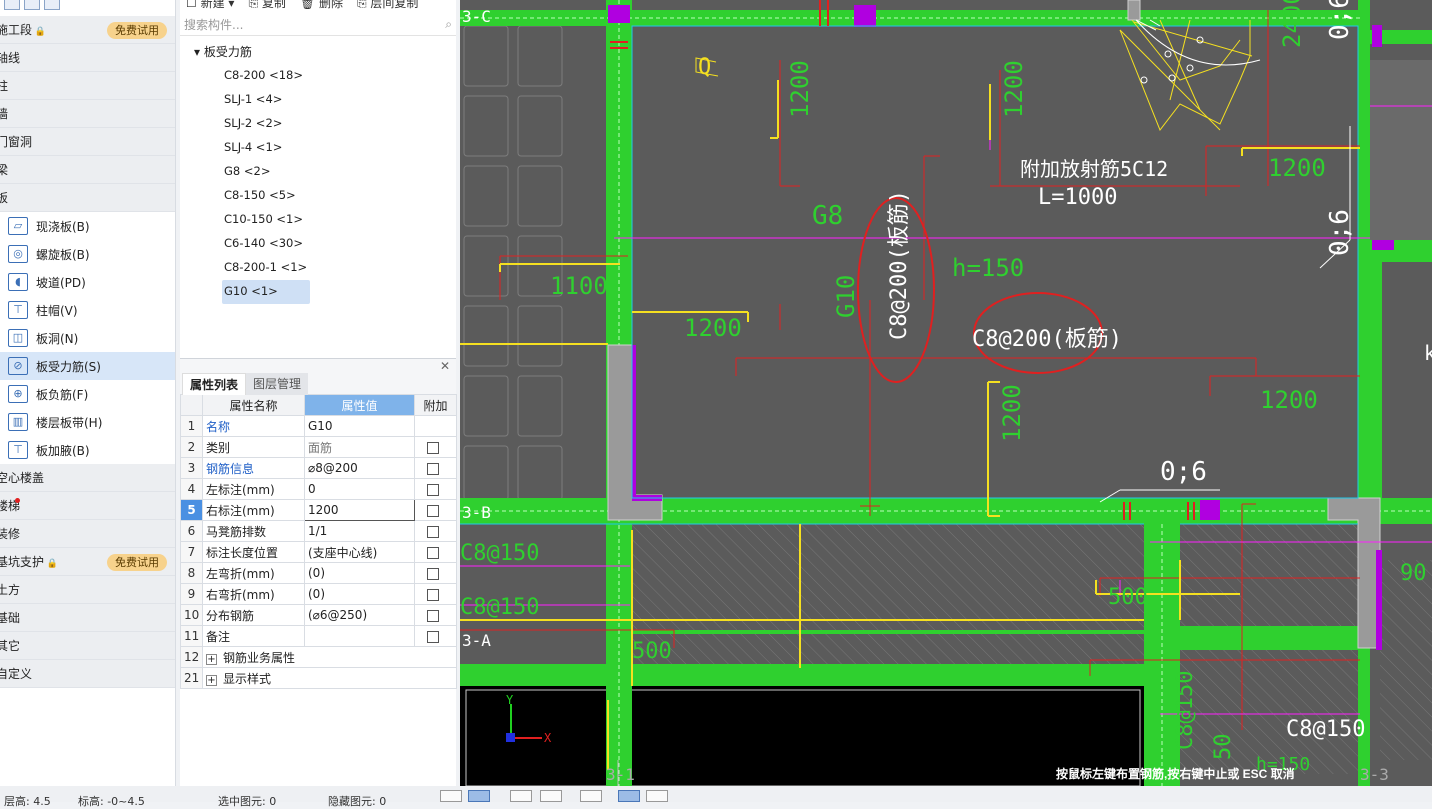 The height and width of the screenshot is (809, 1432). Describe the element at coordinates (266, 268) in the screenshot. I see `tree-item: C8-200-1 <1>` at that location.